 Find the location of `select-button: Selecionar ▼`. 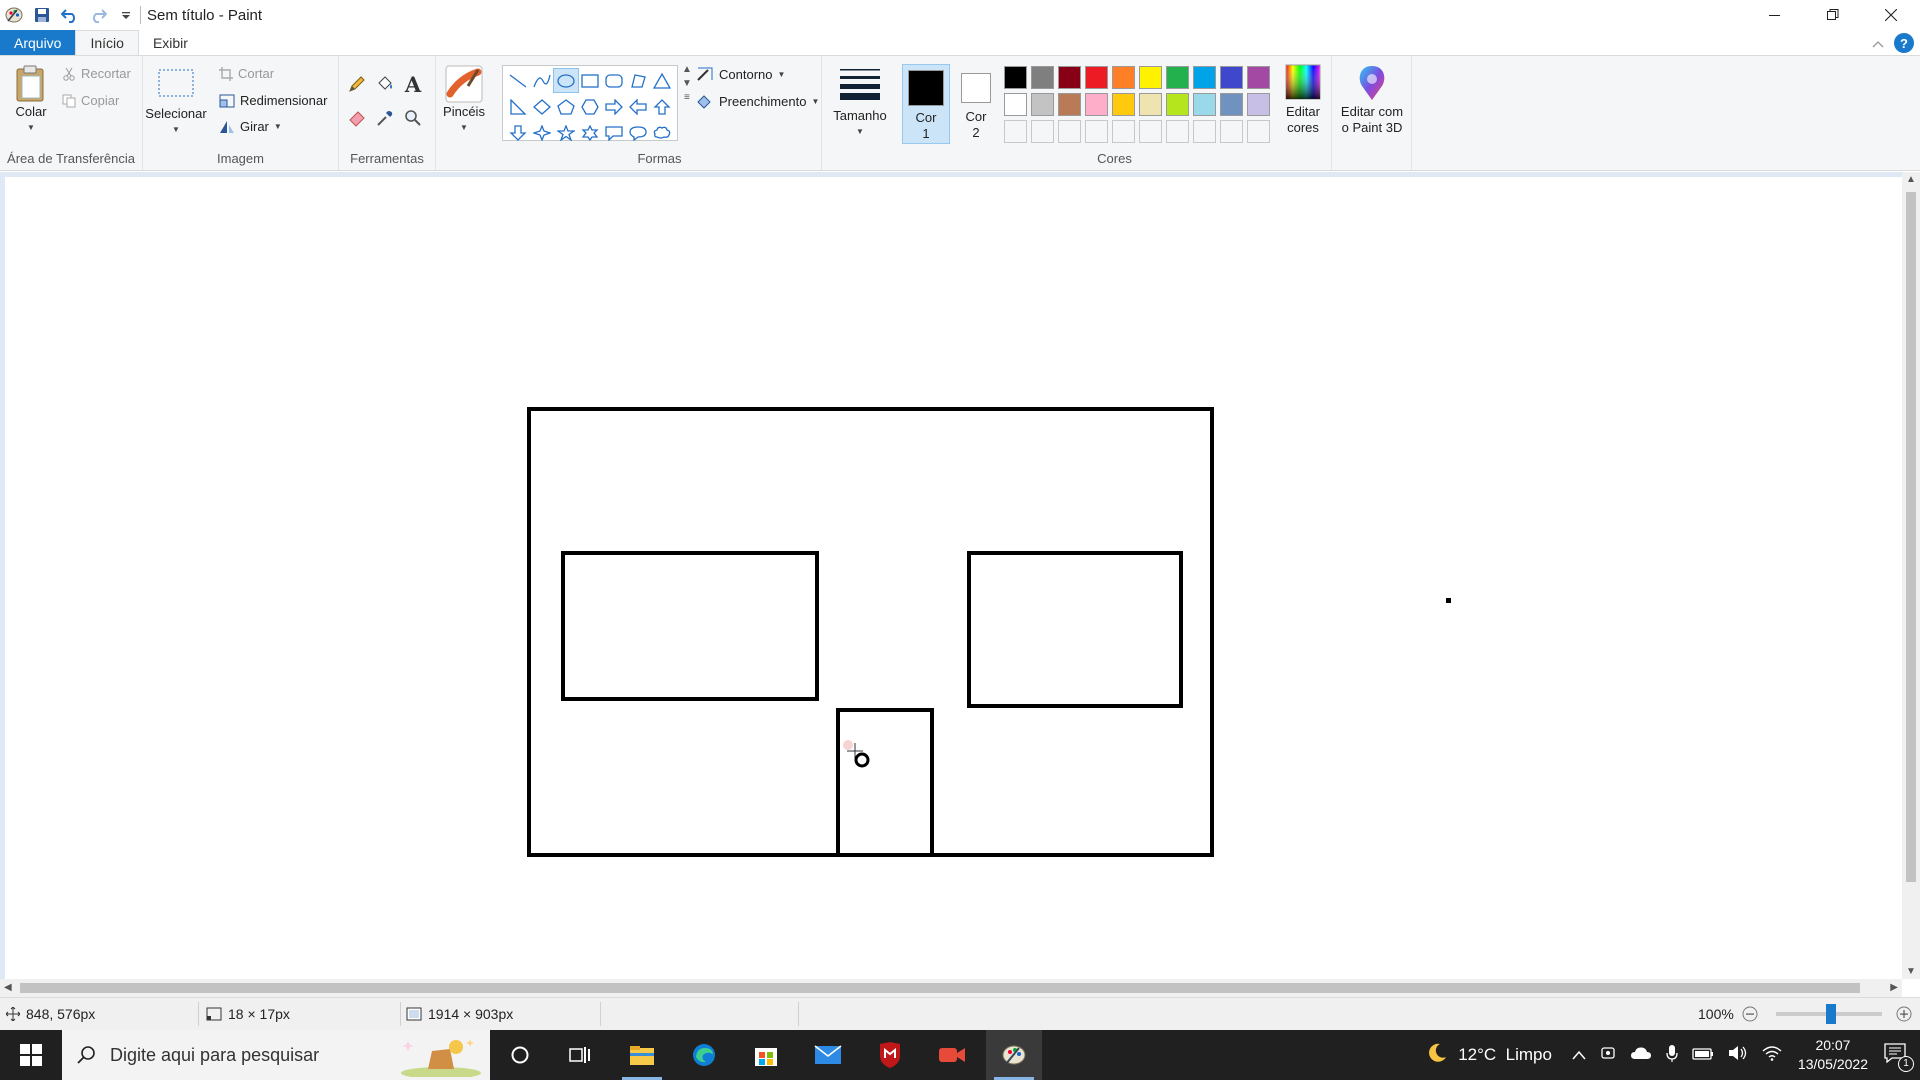

select-button: Selecionar ▼ is located at coordinates (176, 102).